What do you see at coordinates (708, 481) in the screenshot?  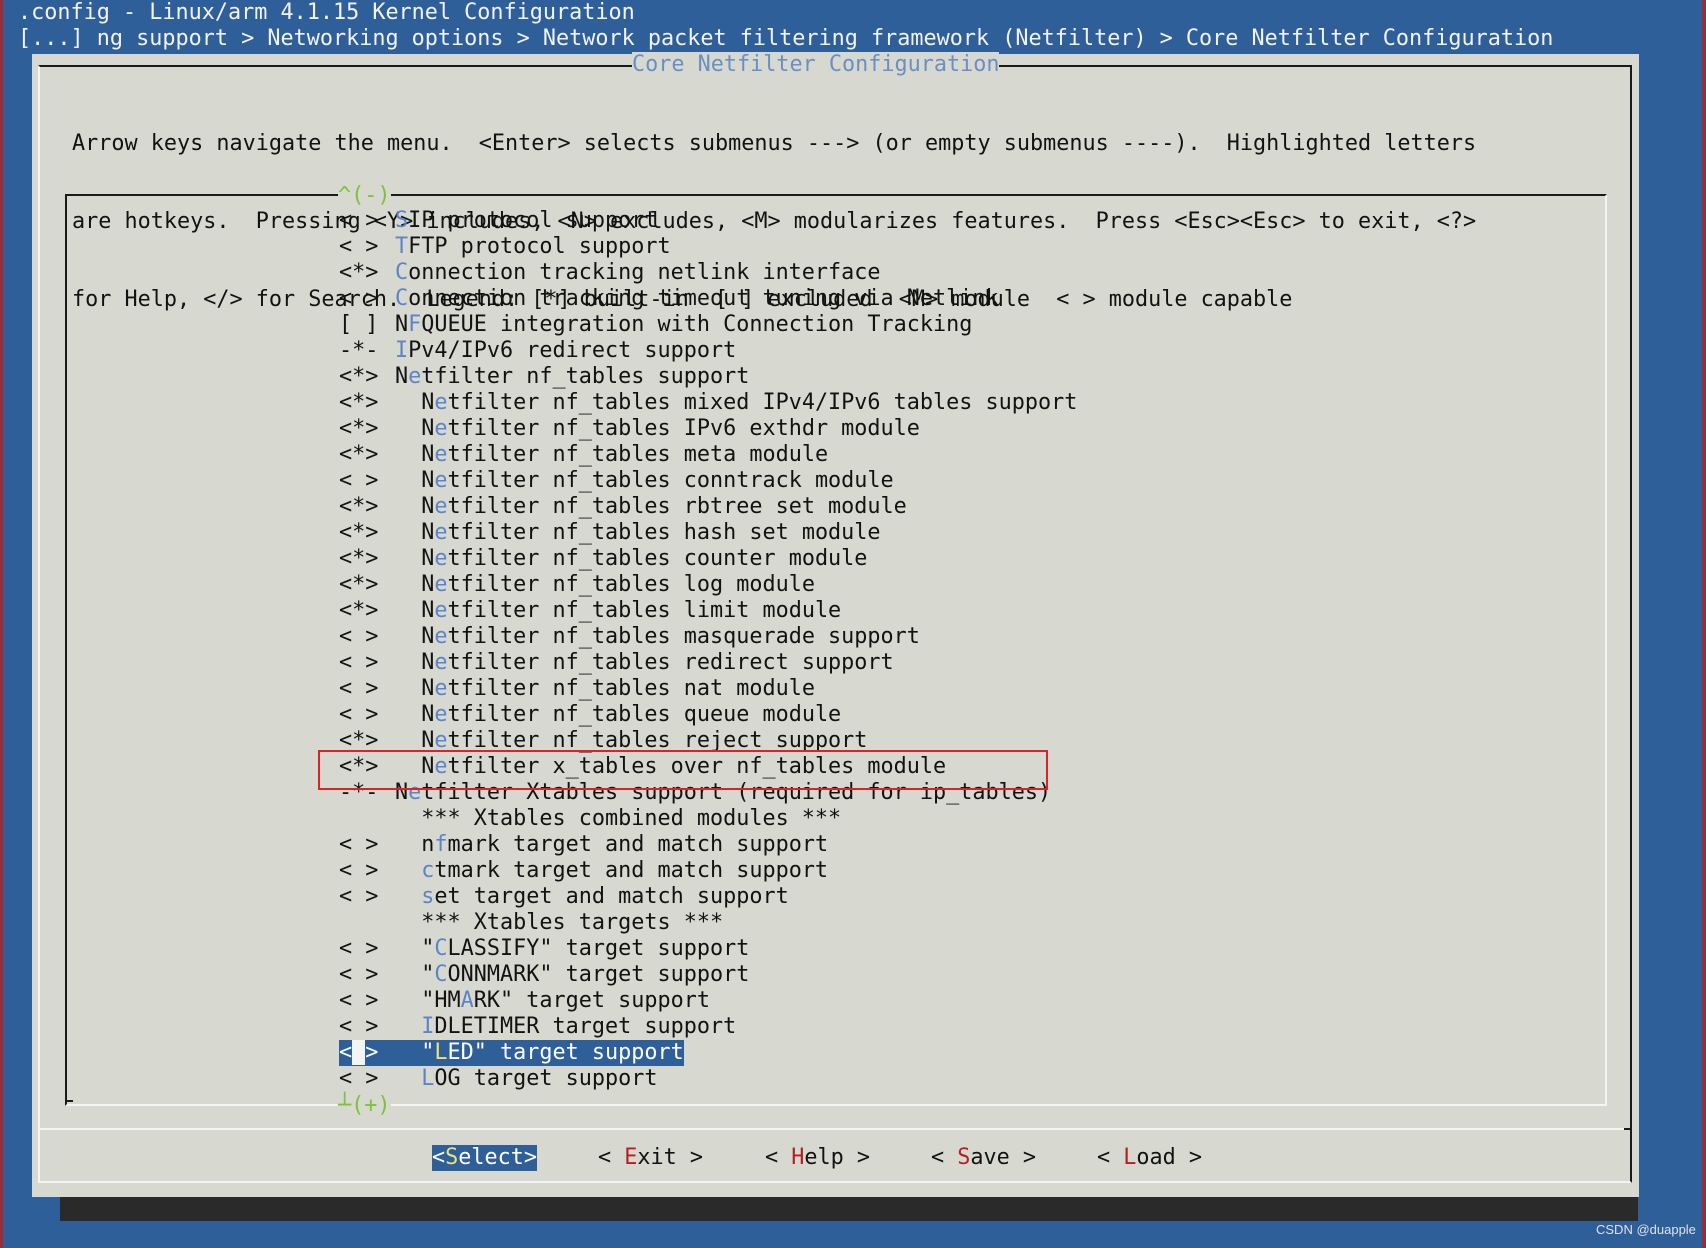 I see `menu-item: < > Netfilter nf_tables conntrack module` at bounding box center [708, 481].